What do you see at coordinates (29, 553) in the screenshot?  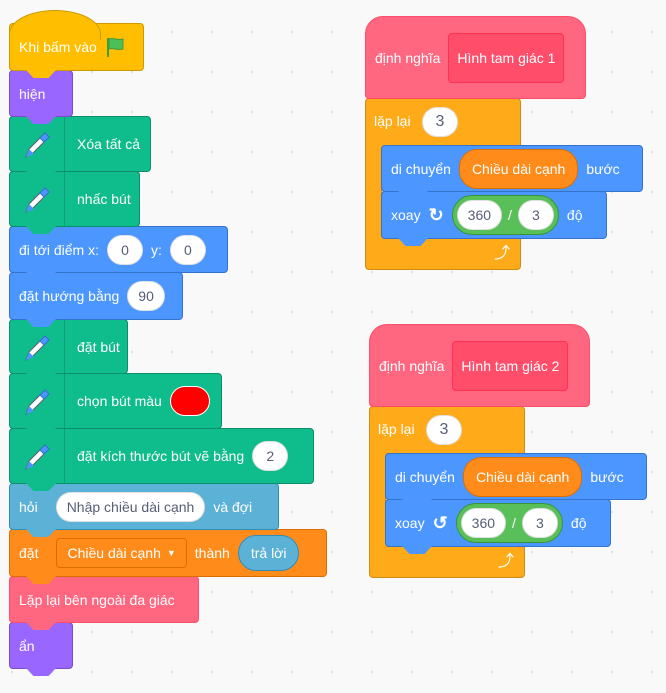 I see `block-label: đặt` at bounding box center [29, 553].